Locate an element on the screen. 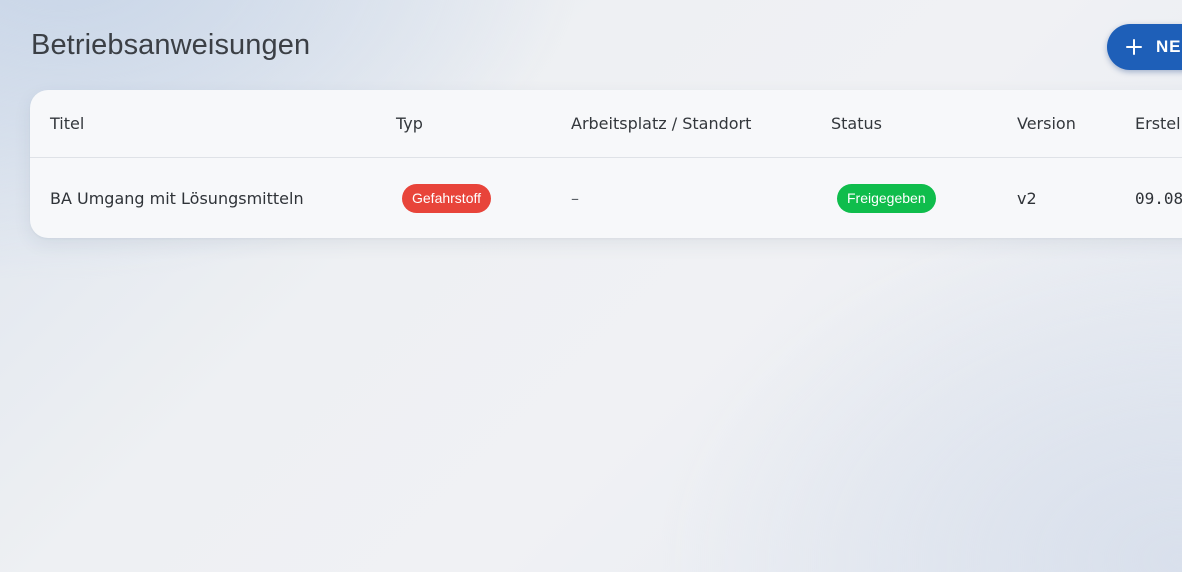 Image resolution: width=1182 pixels, height=572 pixels. row-status-cell: Freigegeben is located at coordinates (886, 198).